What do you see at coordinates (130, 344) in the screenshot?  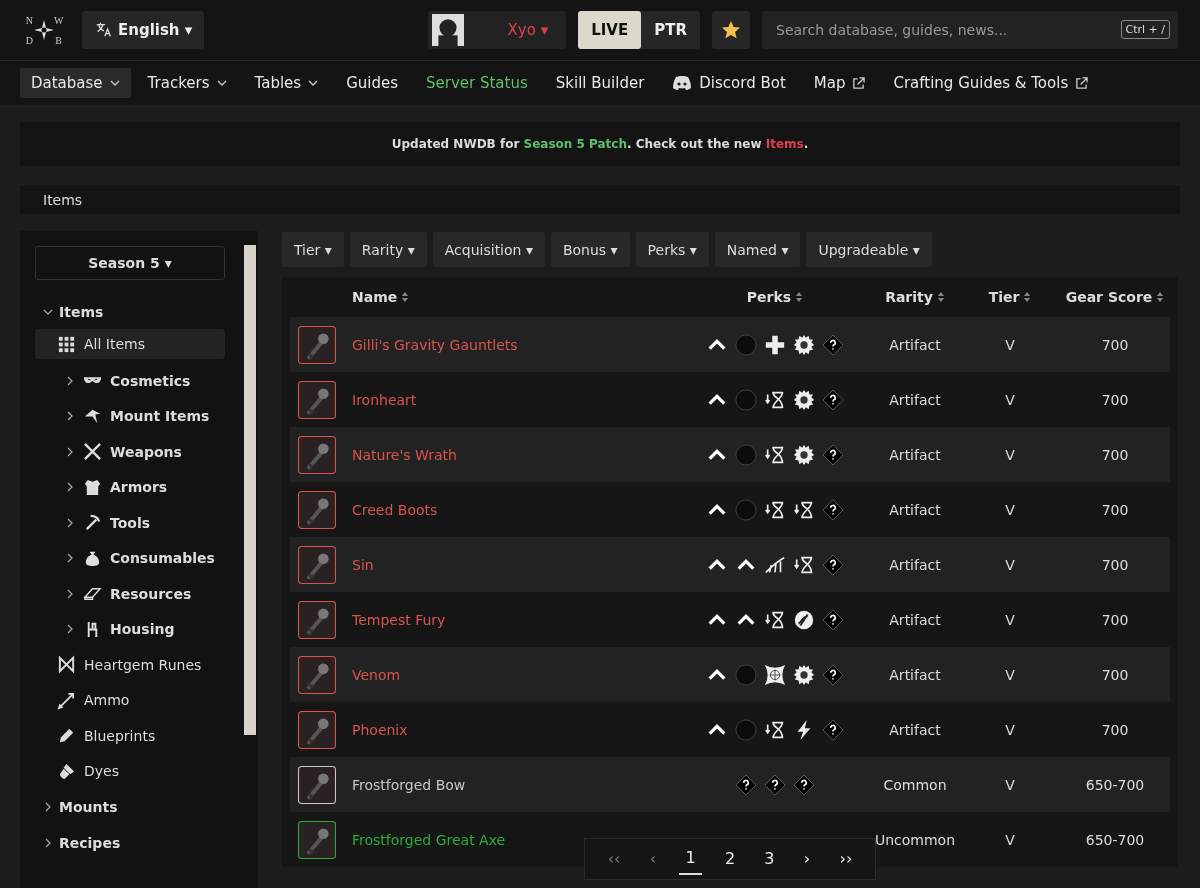 I see `tree-item: All Items` at bounding box center [130, 344].